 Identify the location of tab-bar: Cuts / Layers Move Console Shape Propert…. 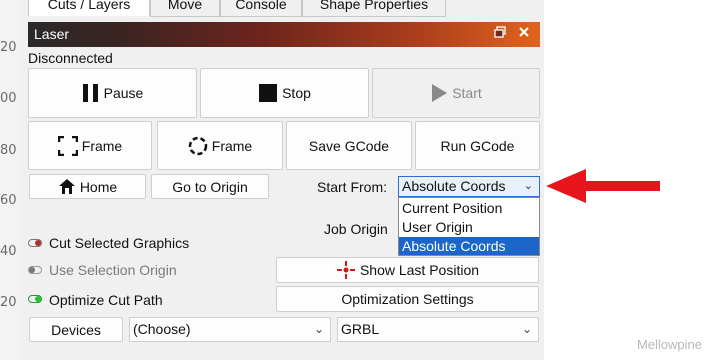
(282, 9).